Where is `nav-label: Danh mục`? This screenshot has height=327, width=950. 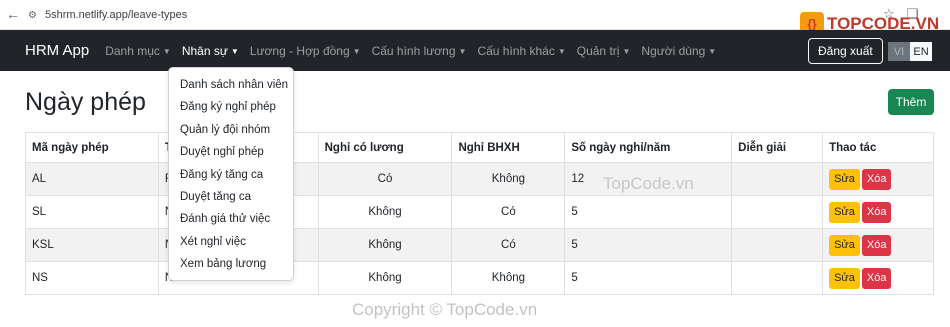 nav-label: Danh mục is located at coordinates (132, 50).